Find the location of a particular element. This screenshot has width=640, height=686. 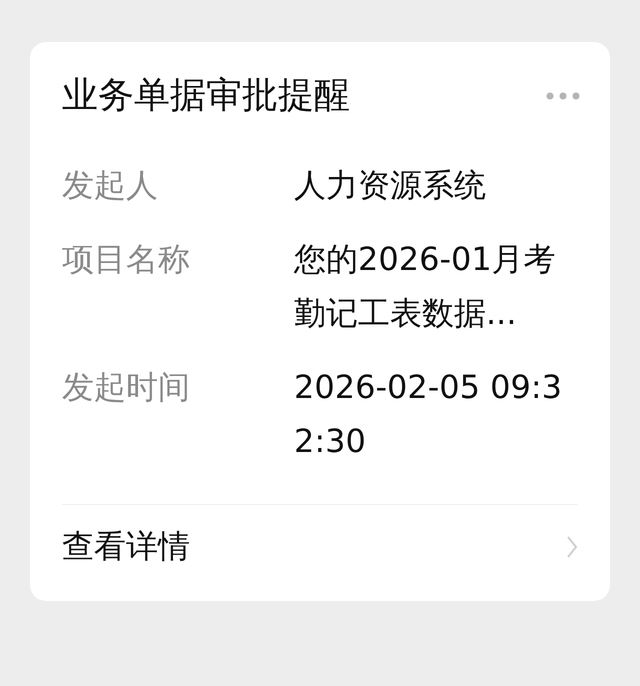

more-icon is located at coordinates (563, 96).